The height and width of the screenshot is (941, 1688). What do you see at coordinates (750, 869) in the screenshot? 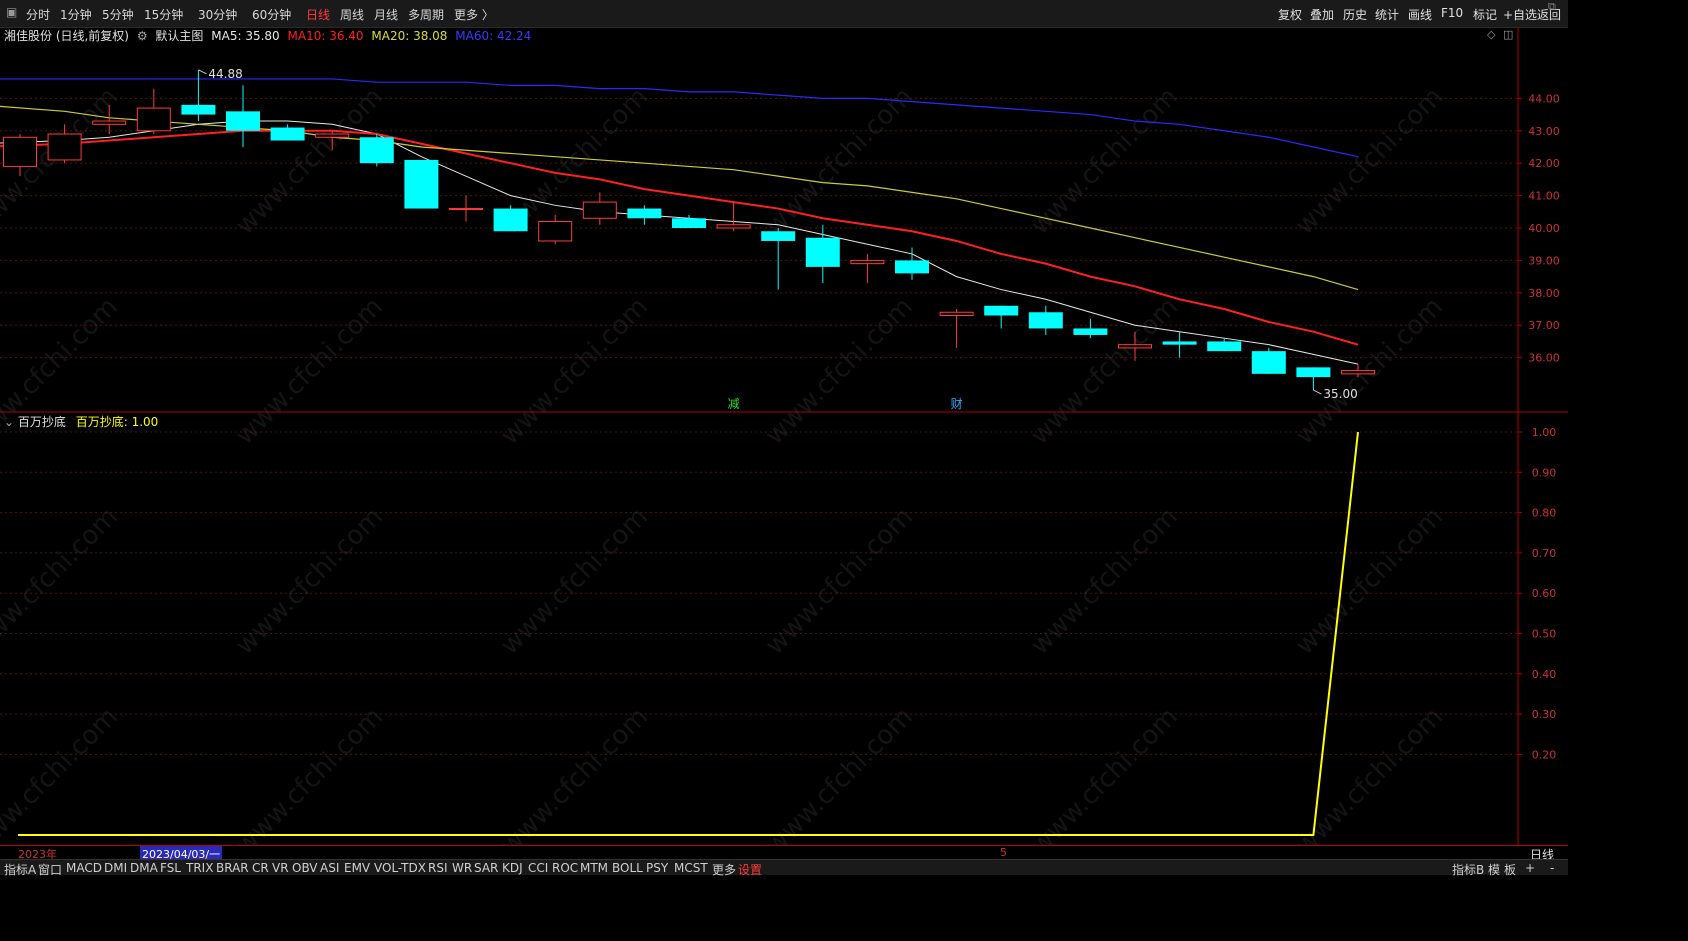
I see `indicator-tab-25: 设置` at bounding box center [750, 869].